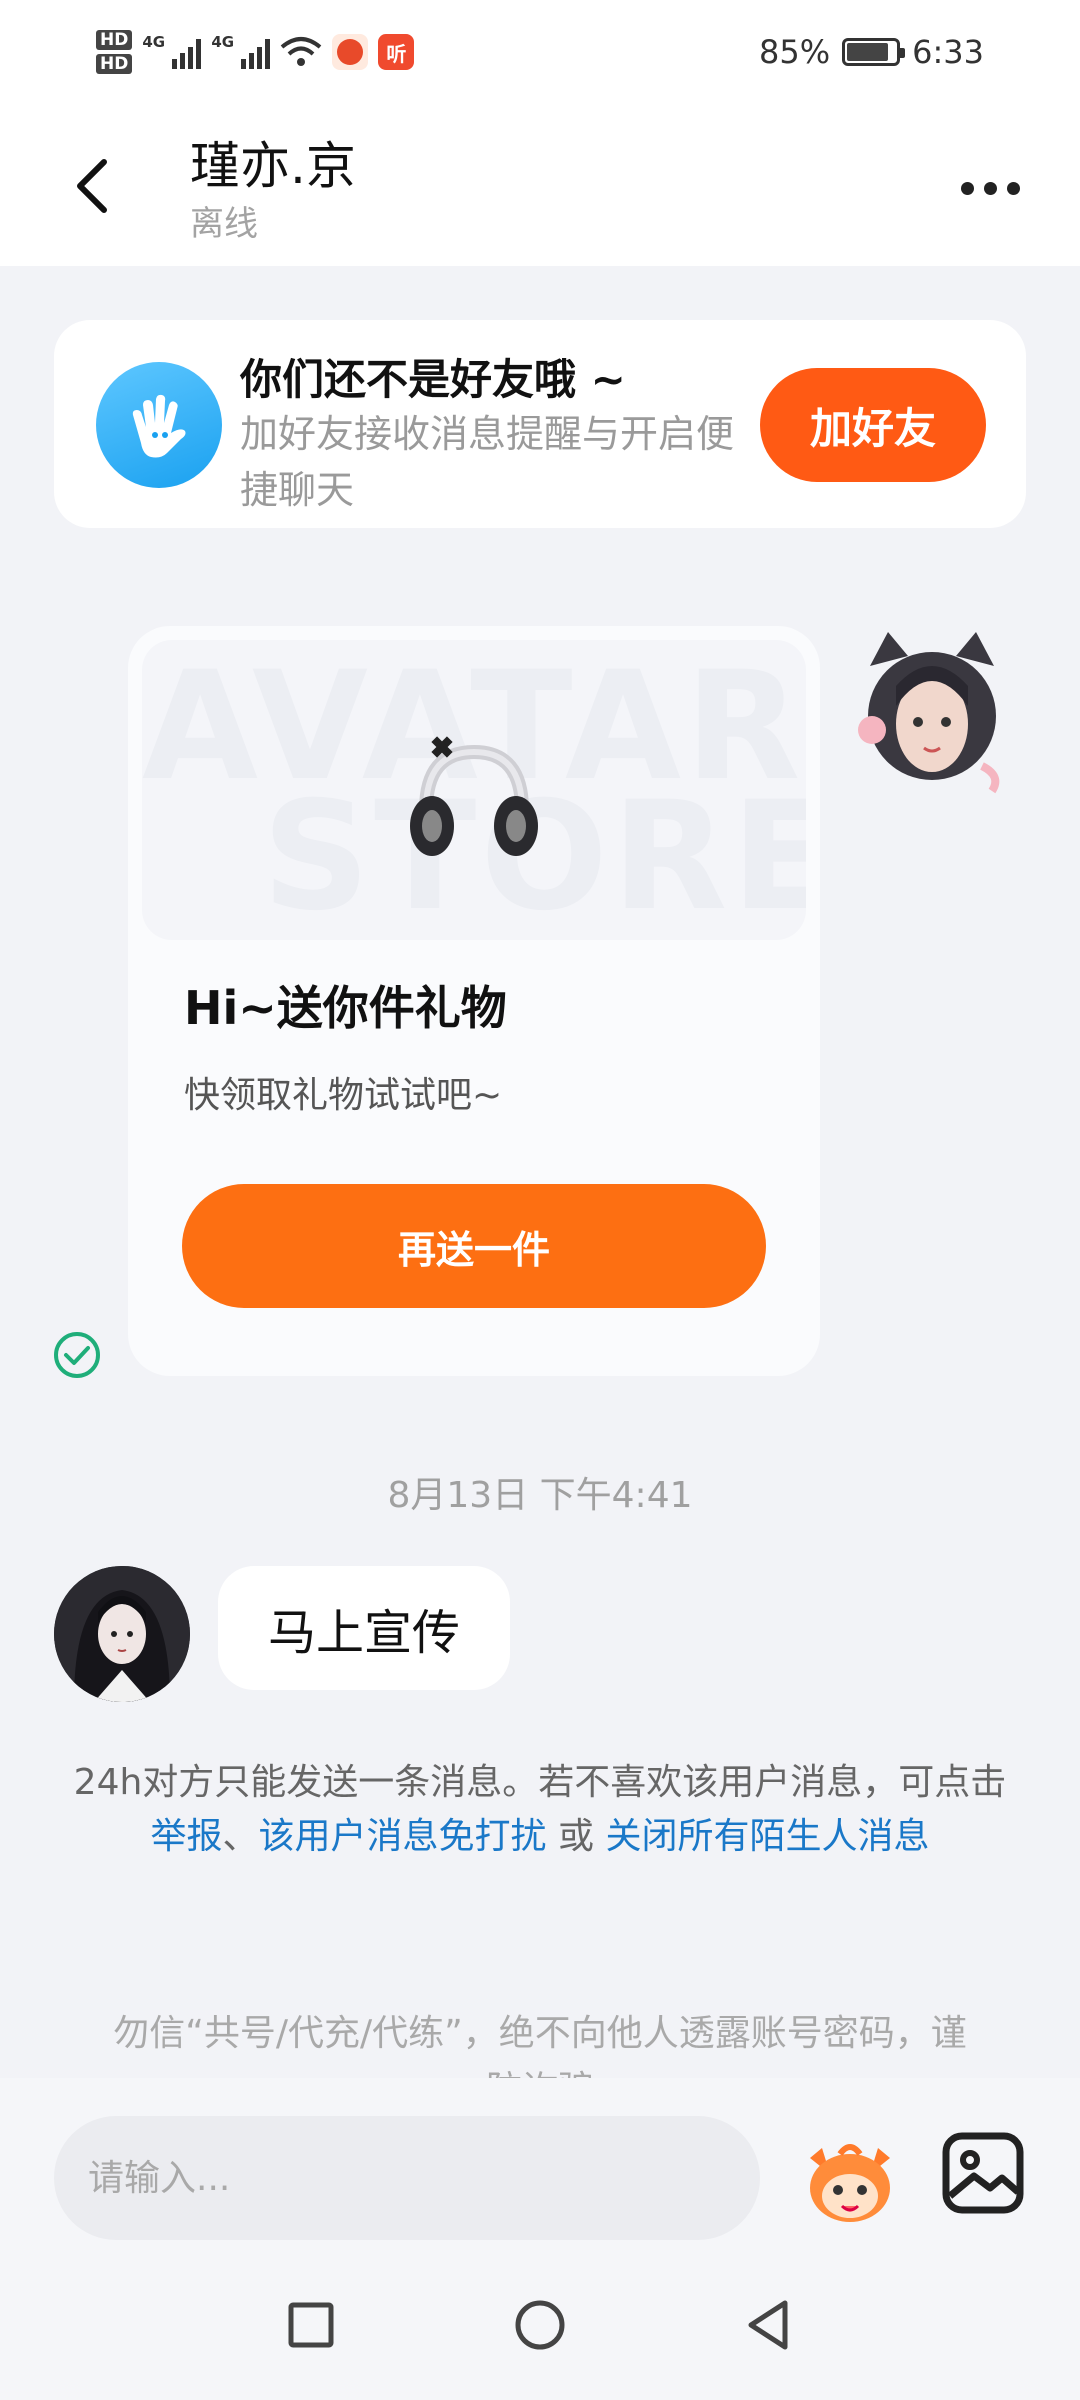 This screenshot has width=1080, height=2400. What do you see at coordinates (396, 52) in the screenshot?
I see `listen-app-icon: 听` at bounding box center [396, 52].